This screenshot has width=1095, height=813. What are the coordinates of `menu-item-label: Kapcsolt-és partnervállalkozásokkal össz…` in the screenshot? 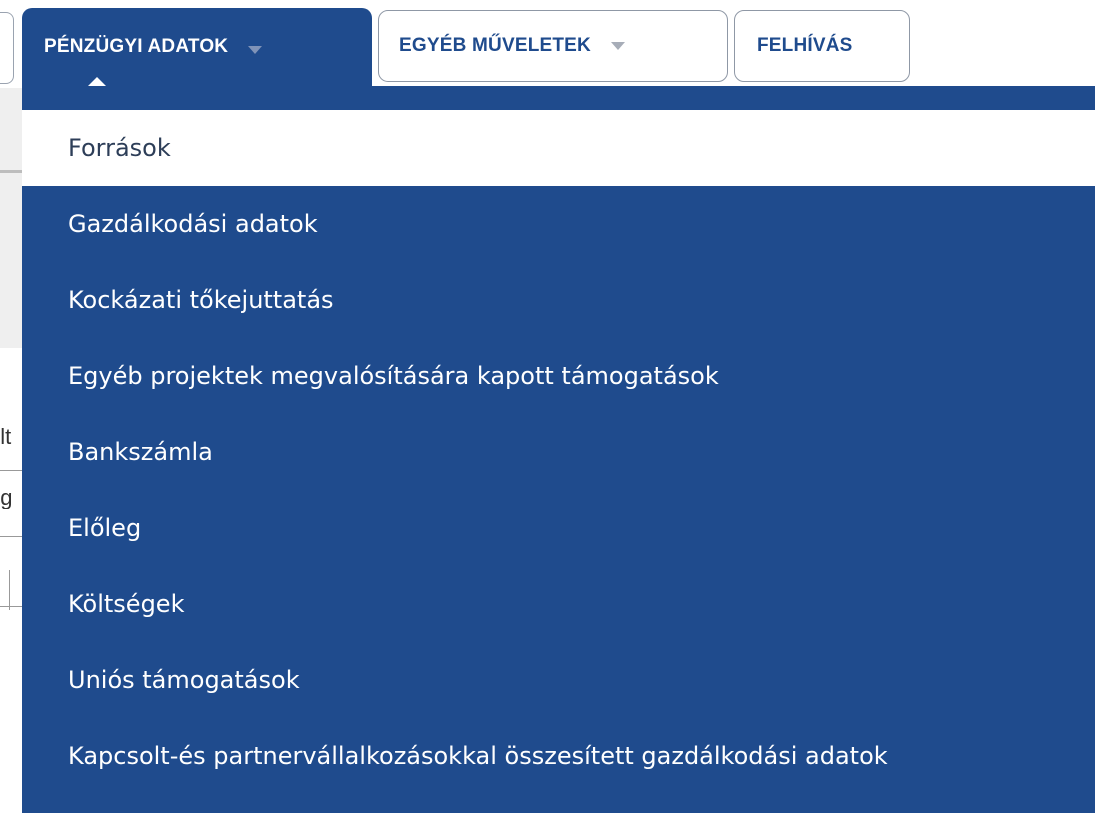 It's located at (478, 756).